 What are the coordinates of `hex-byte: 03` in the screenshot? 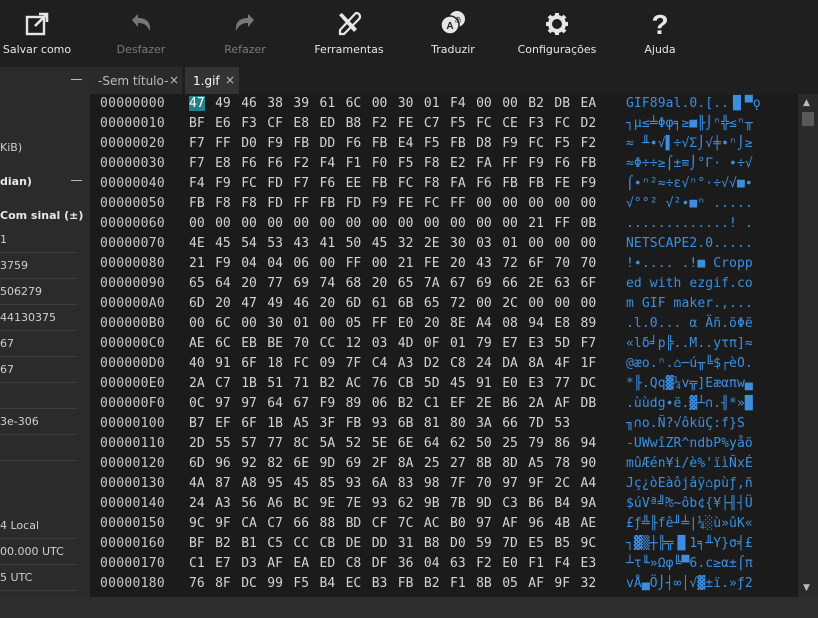 It's located at (484, 243).